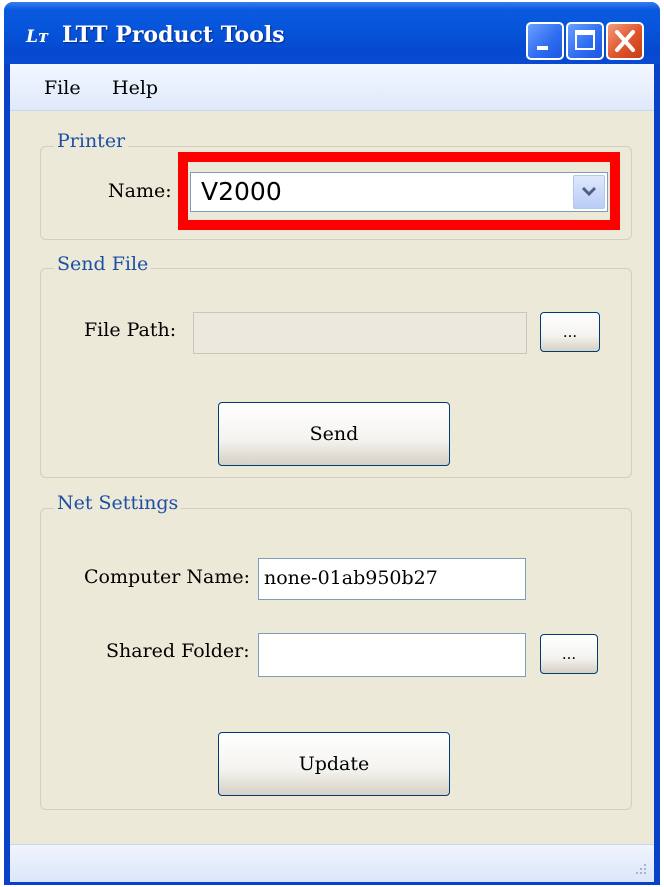 This screenshot has height=887, width=664. What do you see at coordinates (167, 577) in the screenshot?
I see `computer-name-label: Computer Name:` at bounding box center [167, 577].